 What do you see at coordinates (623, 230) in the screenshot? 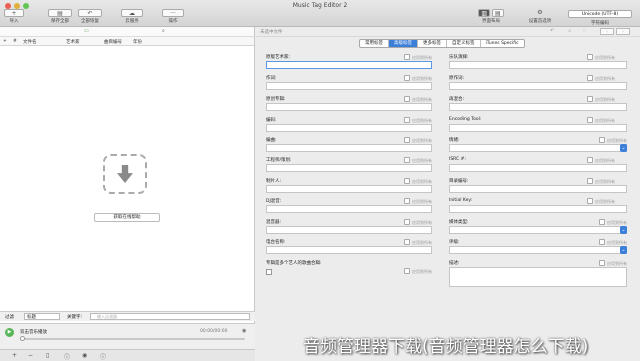
I see `media-type-dropdown-button: ⌄` at bounding box center [623, 230].